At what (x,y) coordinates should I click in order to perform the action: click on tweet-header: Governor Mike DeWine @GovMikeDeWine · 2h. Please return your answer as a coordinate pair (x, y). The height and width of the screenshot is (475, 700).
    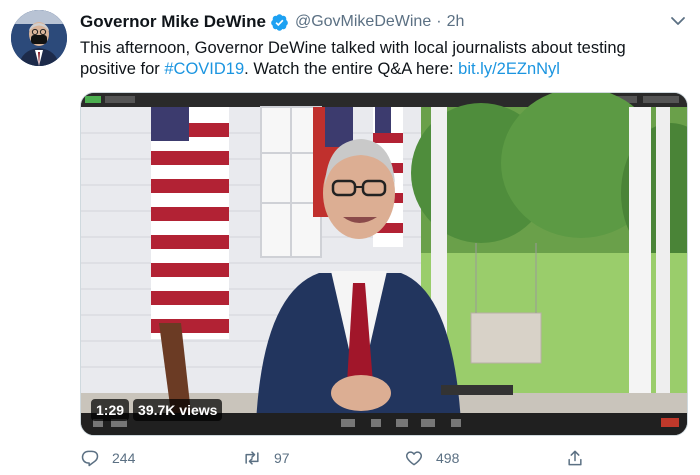
    Looking at the image, I should click on (272, 22).